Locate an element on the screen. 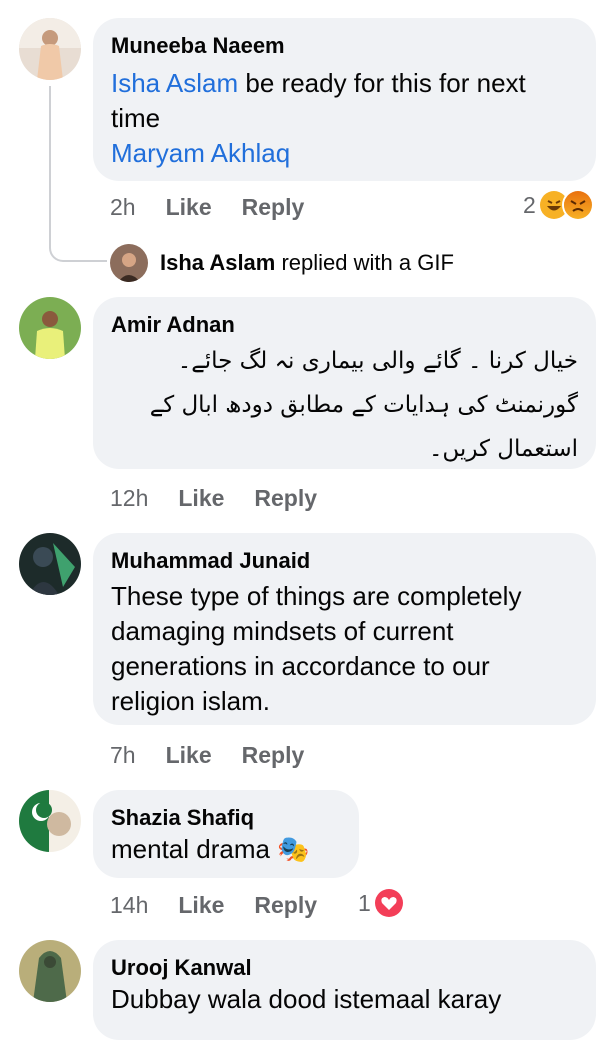 The width and height of the screenshot is (614, 1040). comment-author: Urooj Kanwal is located at coordinates (344, 968).